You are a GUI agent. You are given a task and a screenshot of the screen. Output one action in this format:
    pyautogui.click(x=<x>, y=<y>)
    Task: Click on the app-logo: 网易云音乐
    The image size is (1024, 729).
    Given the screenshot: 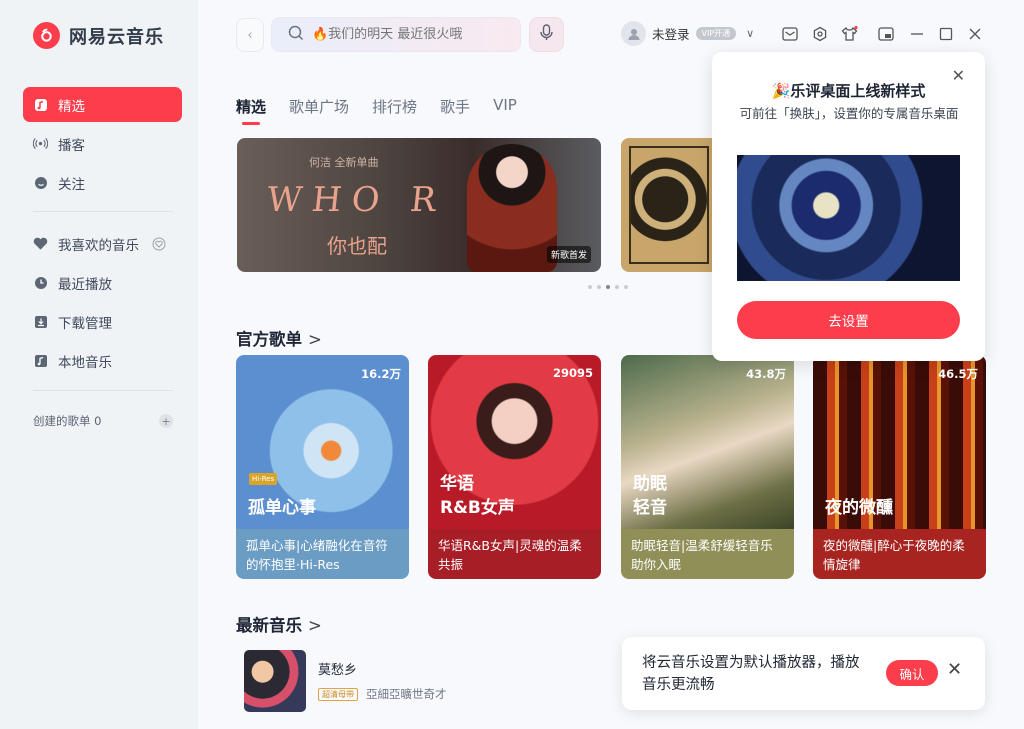 What is the action you would take?
    pyautogui.click(x=98, y=35)
    